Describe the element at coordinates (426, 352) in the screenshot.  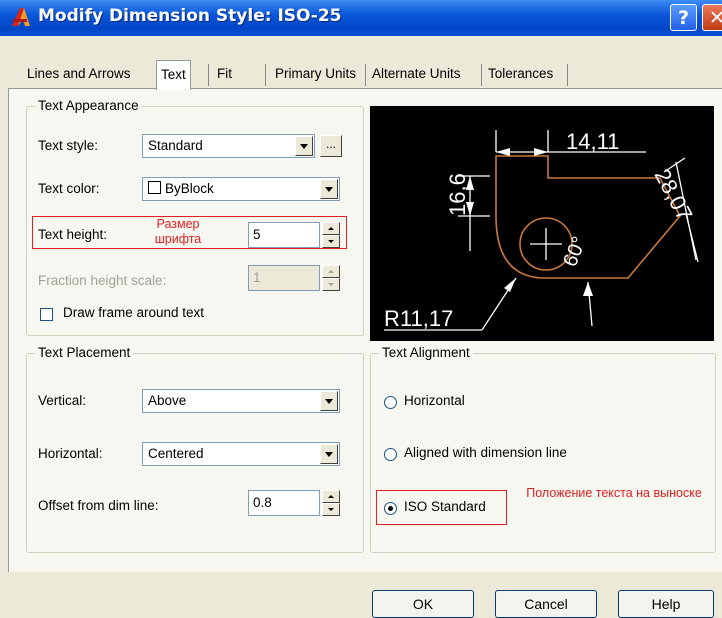
I see `text-alignment-title: Text Alignment` at that location.